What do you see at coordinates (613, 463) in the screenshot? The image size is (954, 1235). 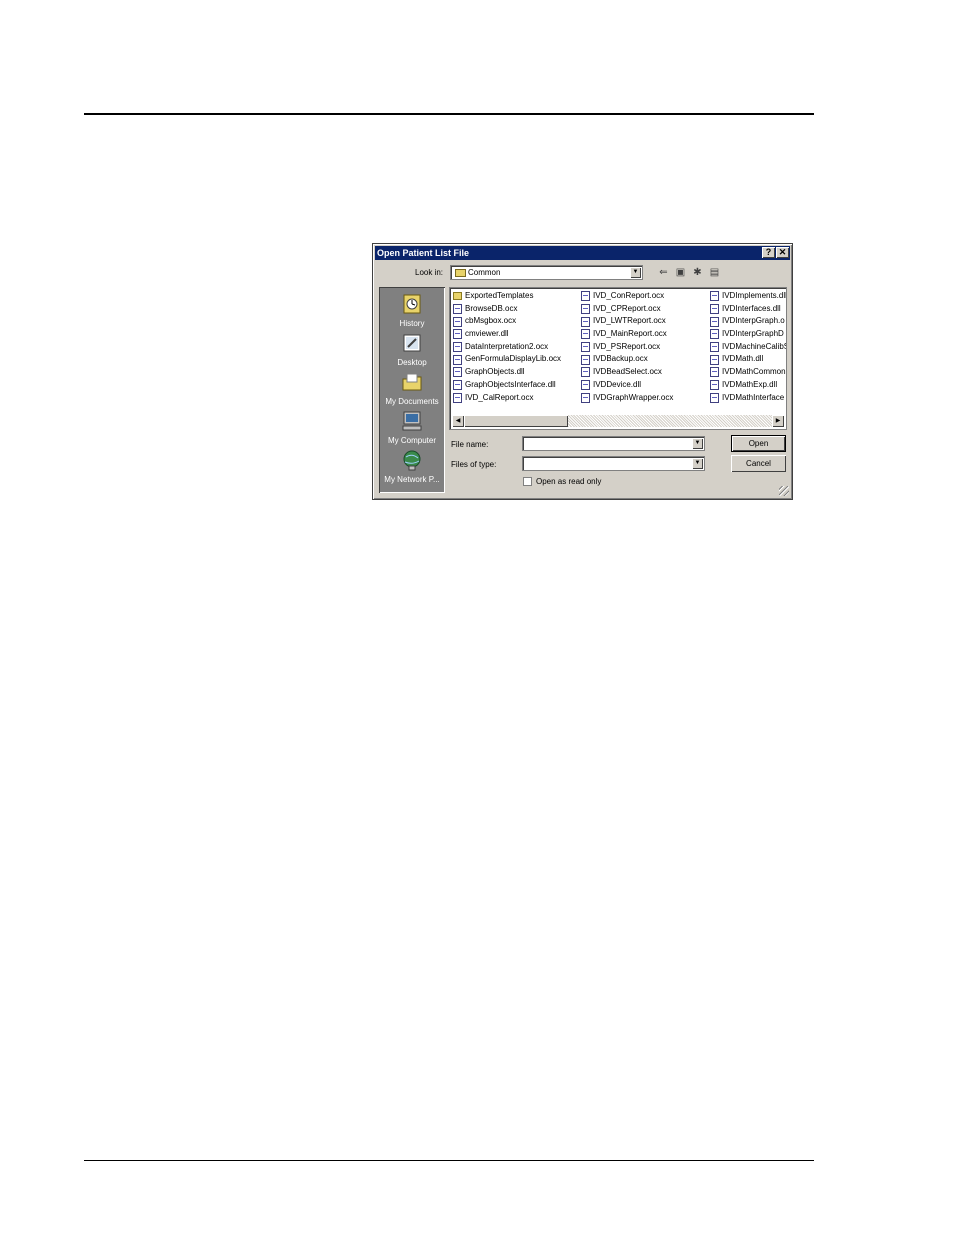 I see `files-of-type-select: ▼` at bounding box center [613, 463].